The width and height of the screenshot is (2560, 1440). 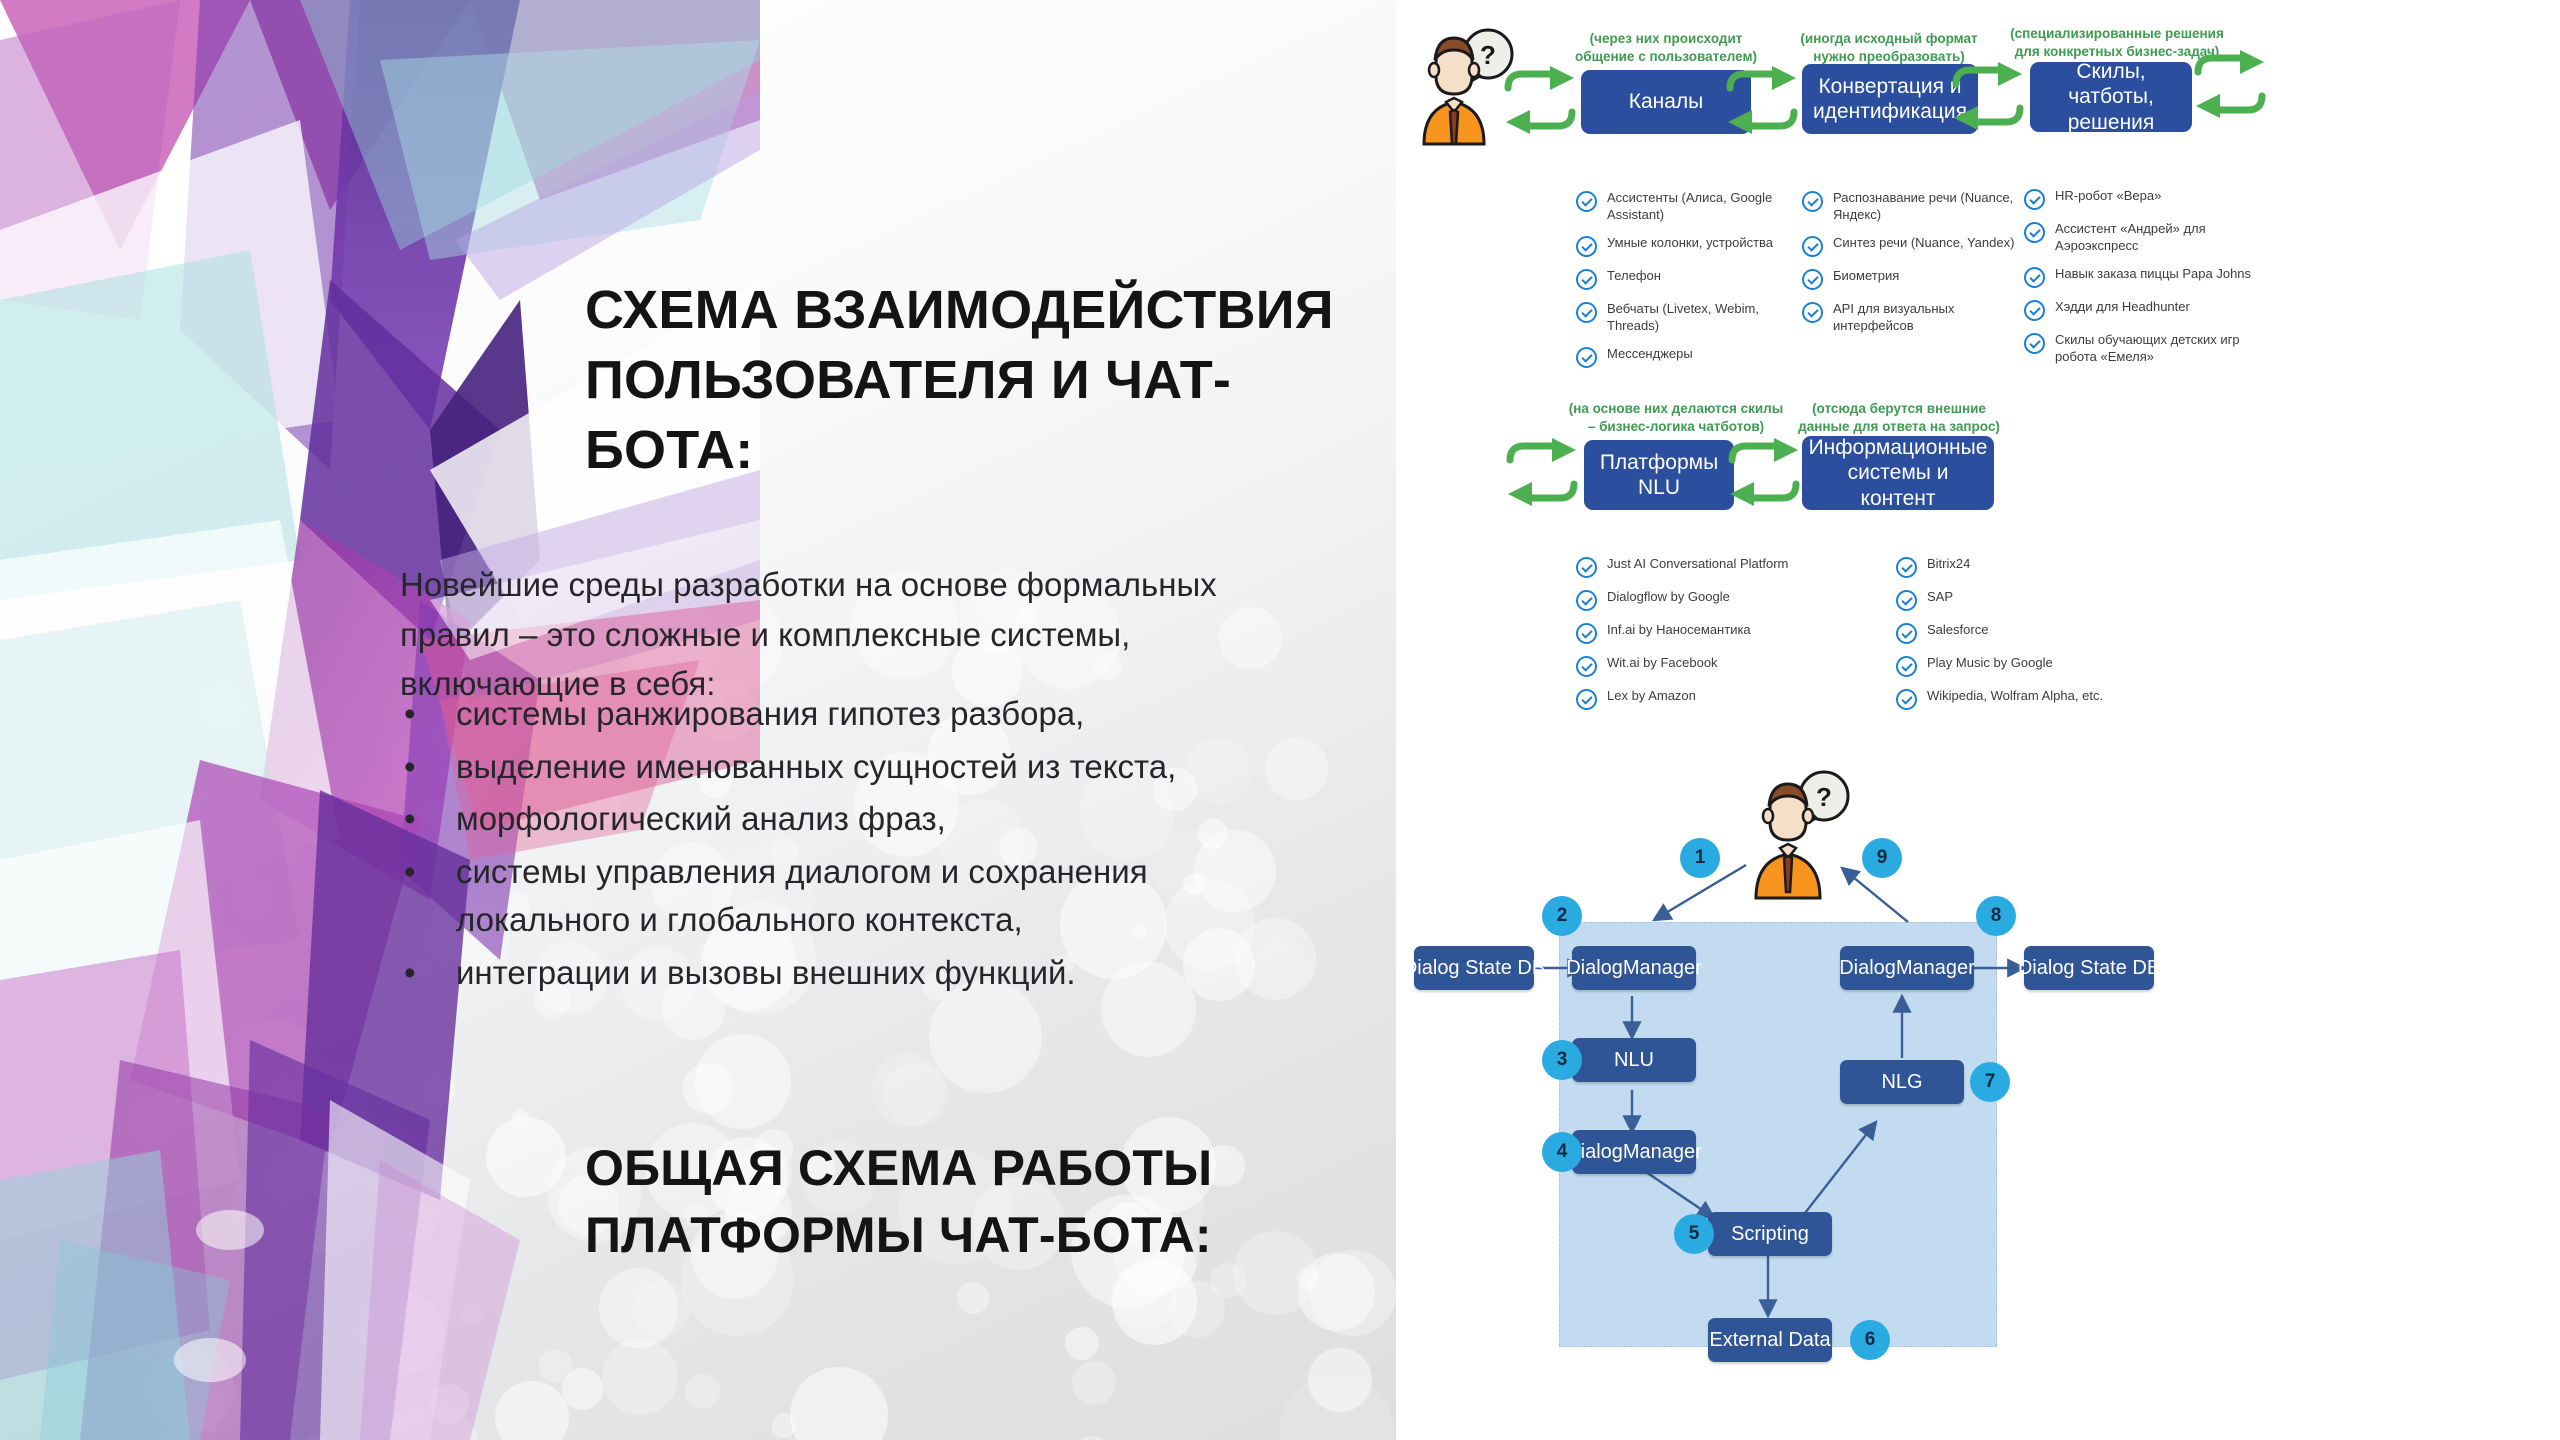 I want to click on box-nlu: Платформы NLU, so click(x=1659, y=475).